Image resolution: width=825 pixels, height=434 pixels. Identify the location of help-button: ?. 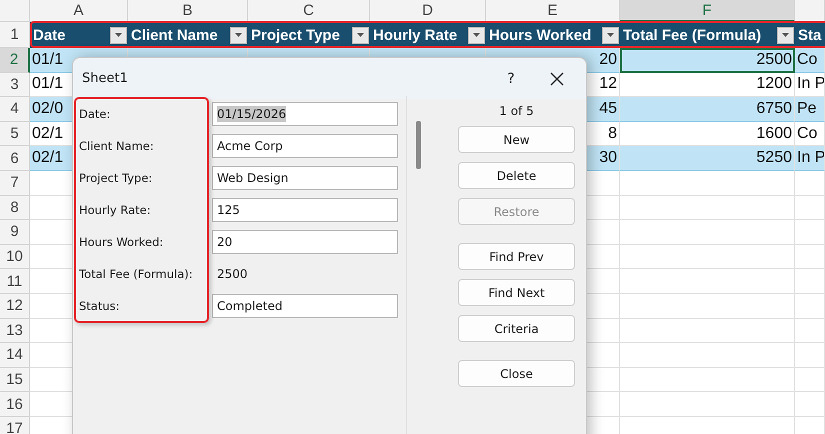
(511, 78).